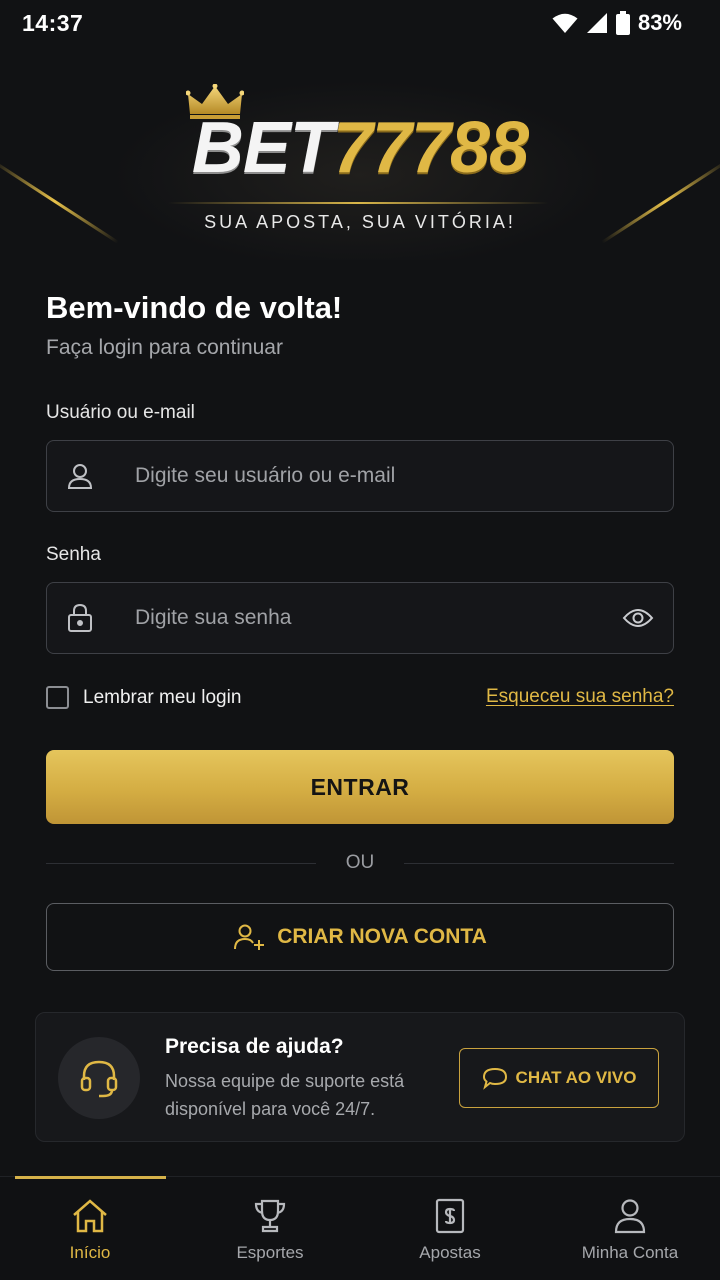 The width and height of the screenshot is (720, 1280). I want to click on page-title: Bem-vindo de volta!, so click(194, 307).